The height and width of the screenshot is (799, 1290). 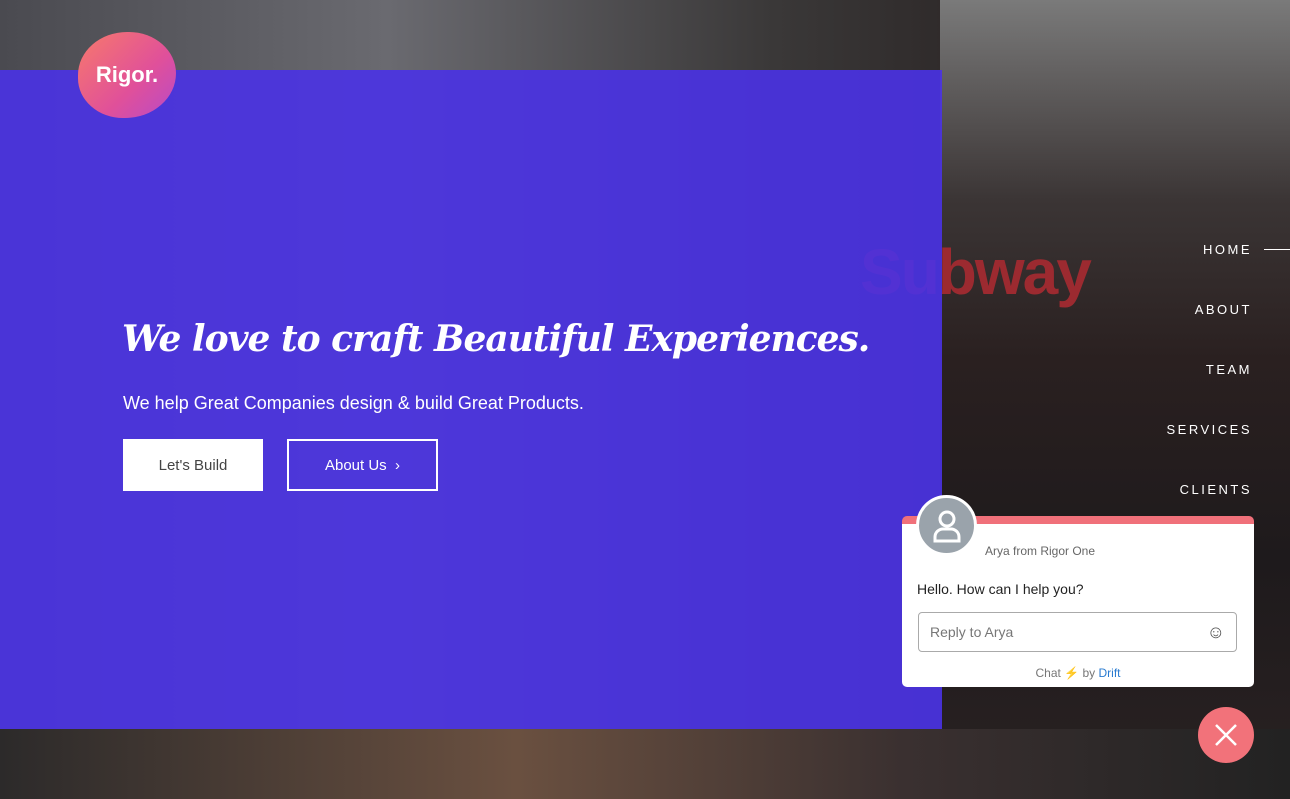 What do you see at coordinates (1040, 551) in the screenshot?
I see `chat-agent-name: Arya from Rigor One` at bounding box center [1040, 551].